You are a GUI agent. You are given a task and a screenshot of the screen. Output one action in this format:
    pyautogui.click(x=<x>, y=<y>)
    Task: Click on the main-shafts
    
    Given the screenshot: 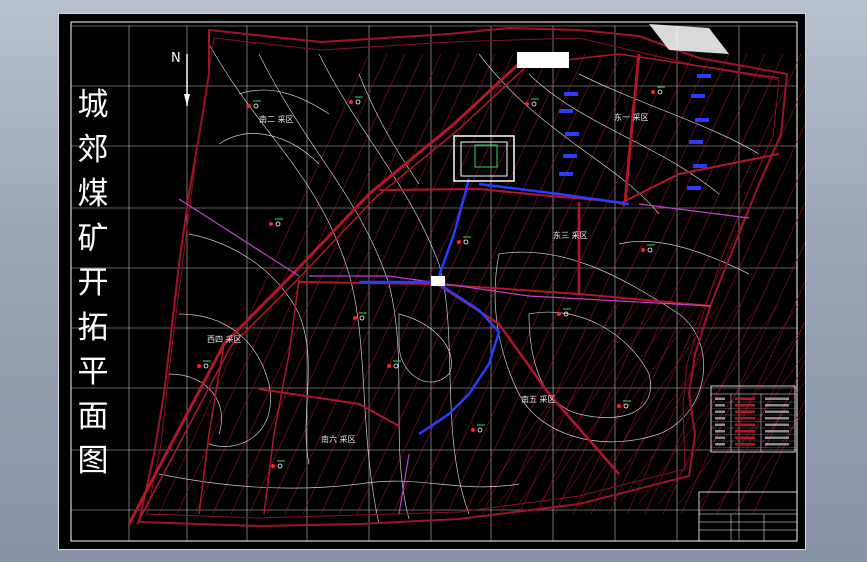 What is the action you would take?
    pyautogui.click(x=494, y=307)
    